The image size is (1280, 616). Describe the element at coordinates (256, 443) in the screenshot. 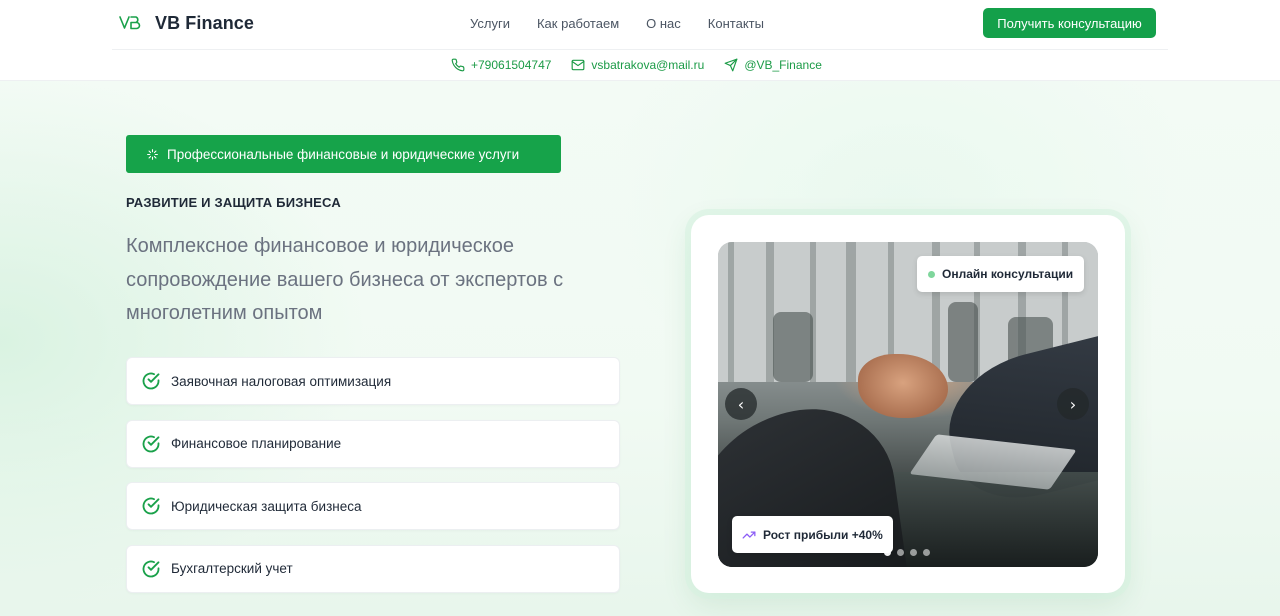

I see `feature-label: Финансовое планирование` at that location.